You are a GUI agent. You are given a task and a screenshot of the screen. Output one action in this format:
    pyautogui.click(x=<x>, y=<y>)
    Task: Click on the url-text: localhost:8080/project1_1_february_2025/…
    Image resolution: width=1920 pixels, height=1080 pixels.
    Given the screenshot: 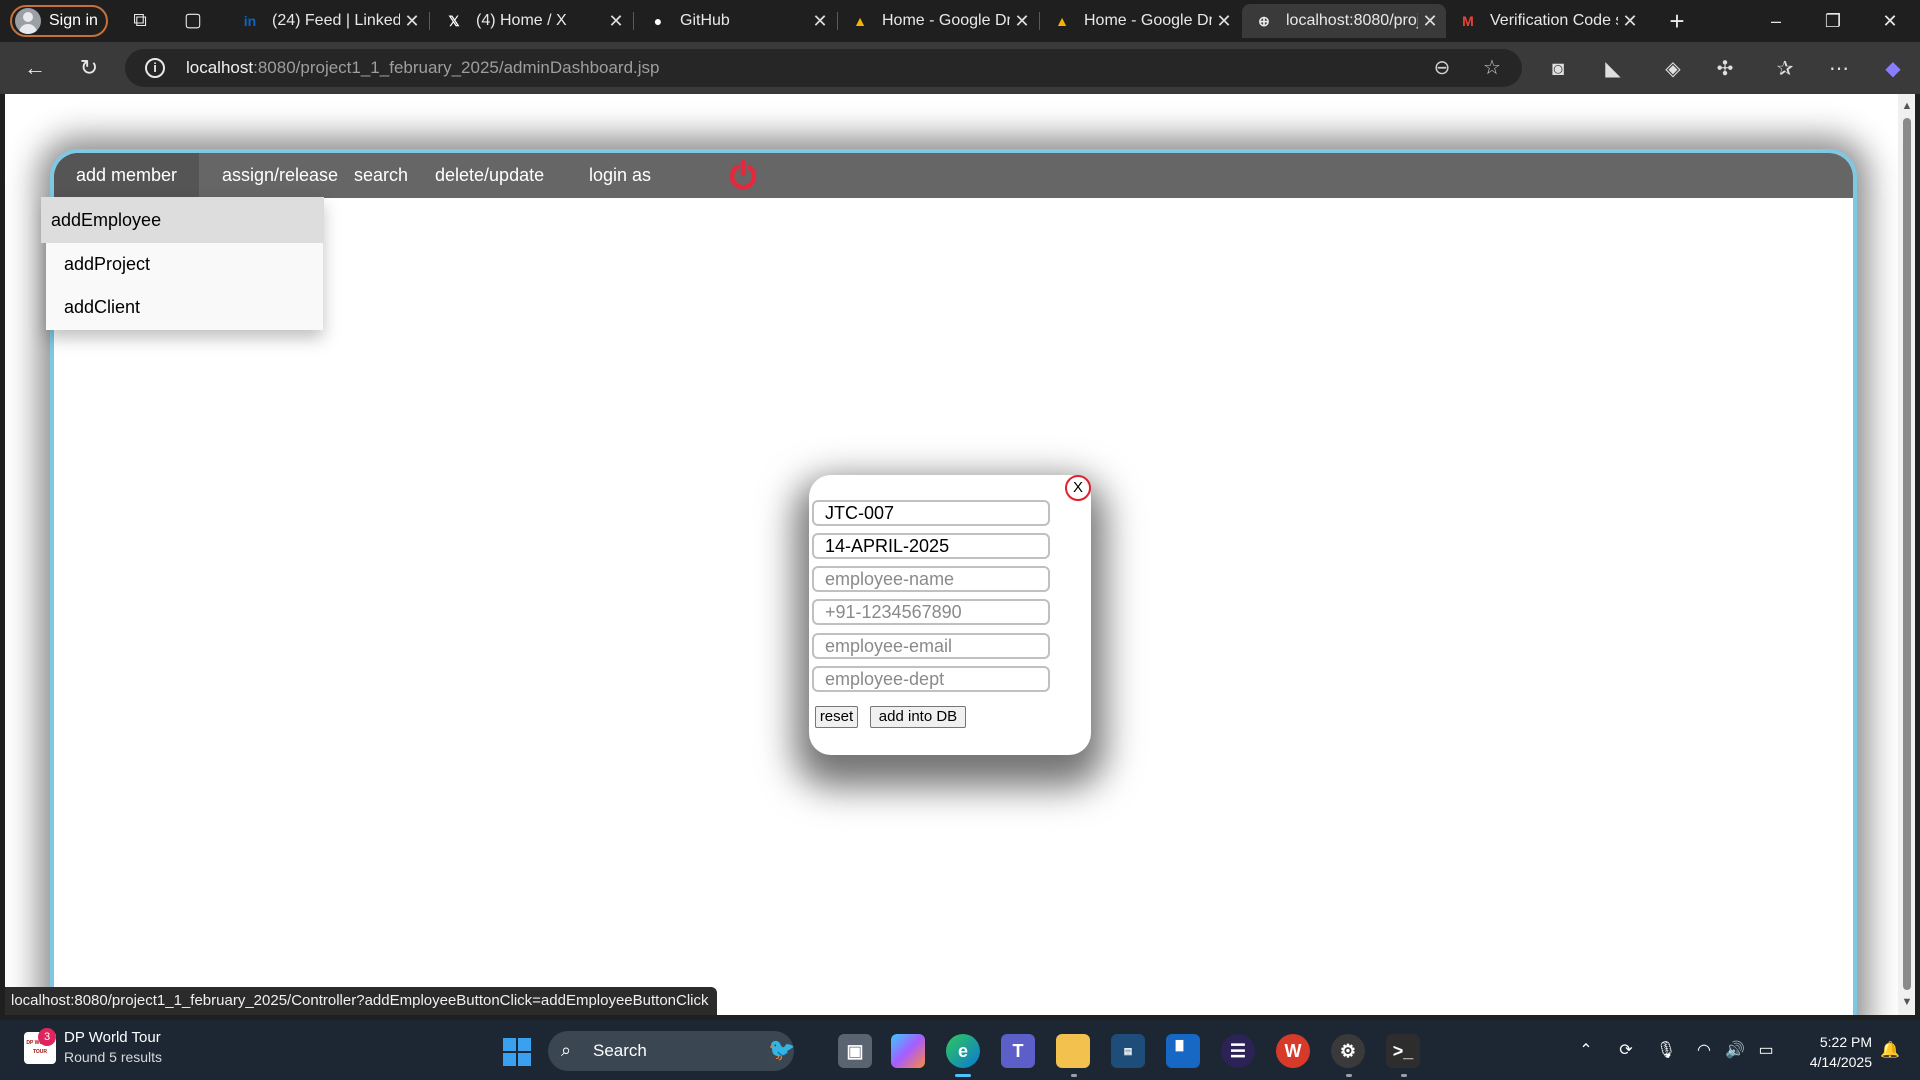 What is the action you would take?
    pyautogui.click(x=423, y=67)
    